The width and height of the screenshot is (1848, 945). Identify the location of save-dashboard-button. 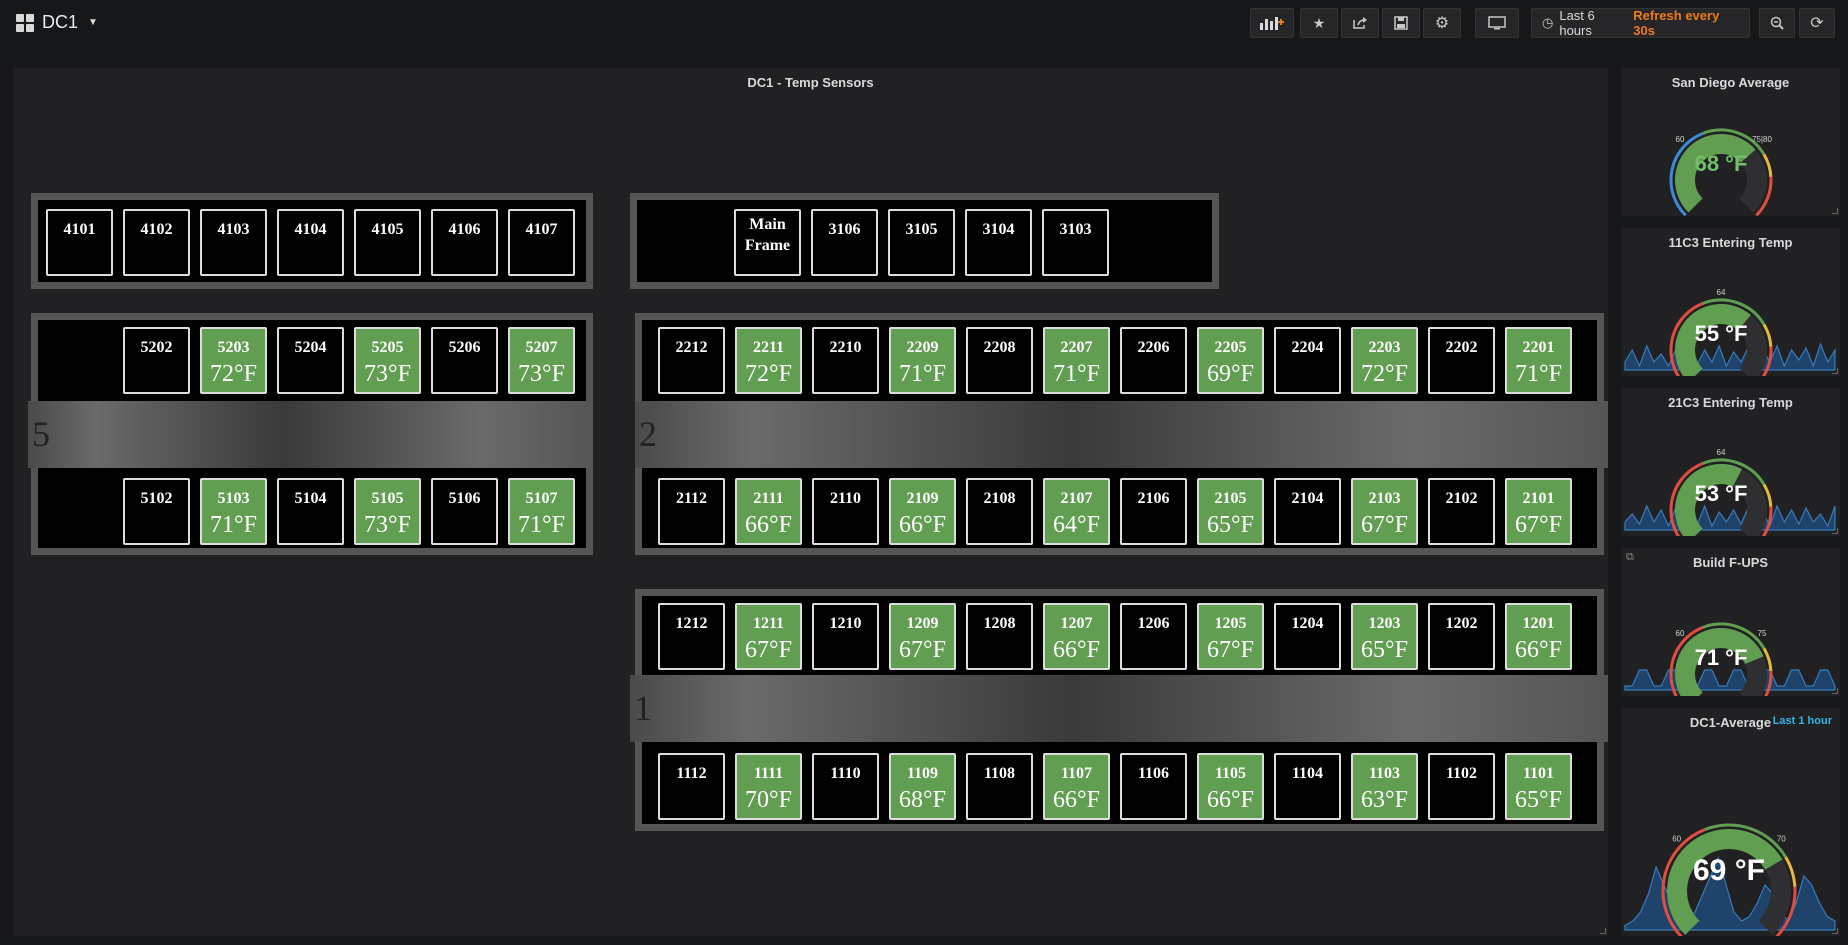
(1401, 23).